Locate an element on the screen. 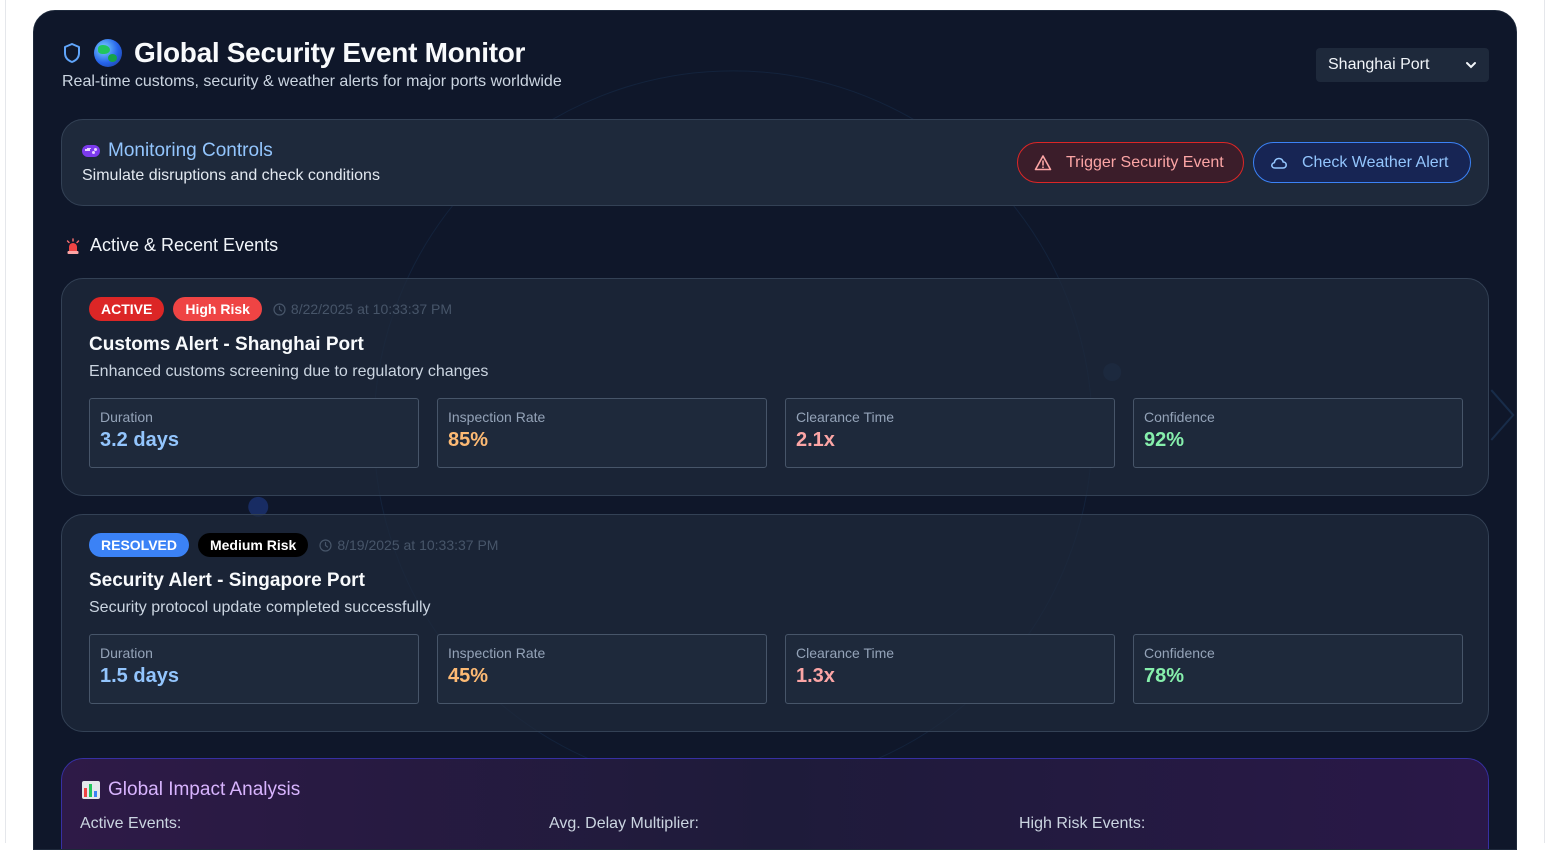 The width and height of the screenshot is (1558, 850). shield-icon is located at coordinates (72, 53).